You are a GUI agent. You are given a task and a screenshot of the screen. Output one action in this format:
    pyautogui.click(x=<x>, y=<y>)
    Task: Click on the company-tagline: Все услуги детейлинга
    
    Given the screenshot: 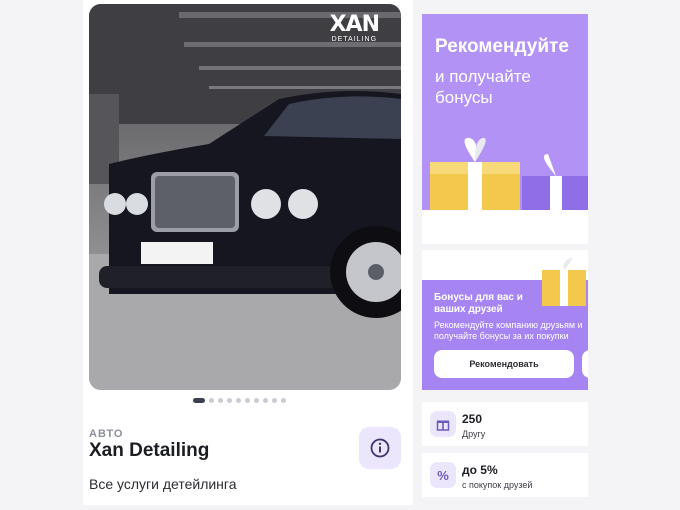 What is the action you would take?
    pyautogui.click(x=163, y=484)
    